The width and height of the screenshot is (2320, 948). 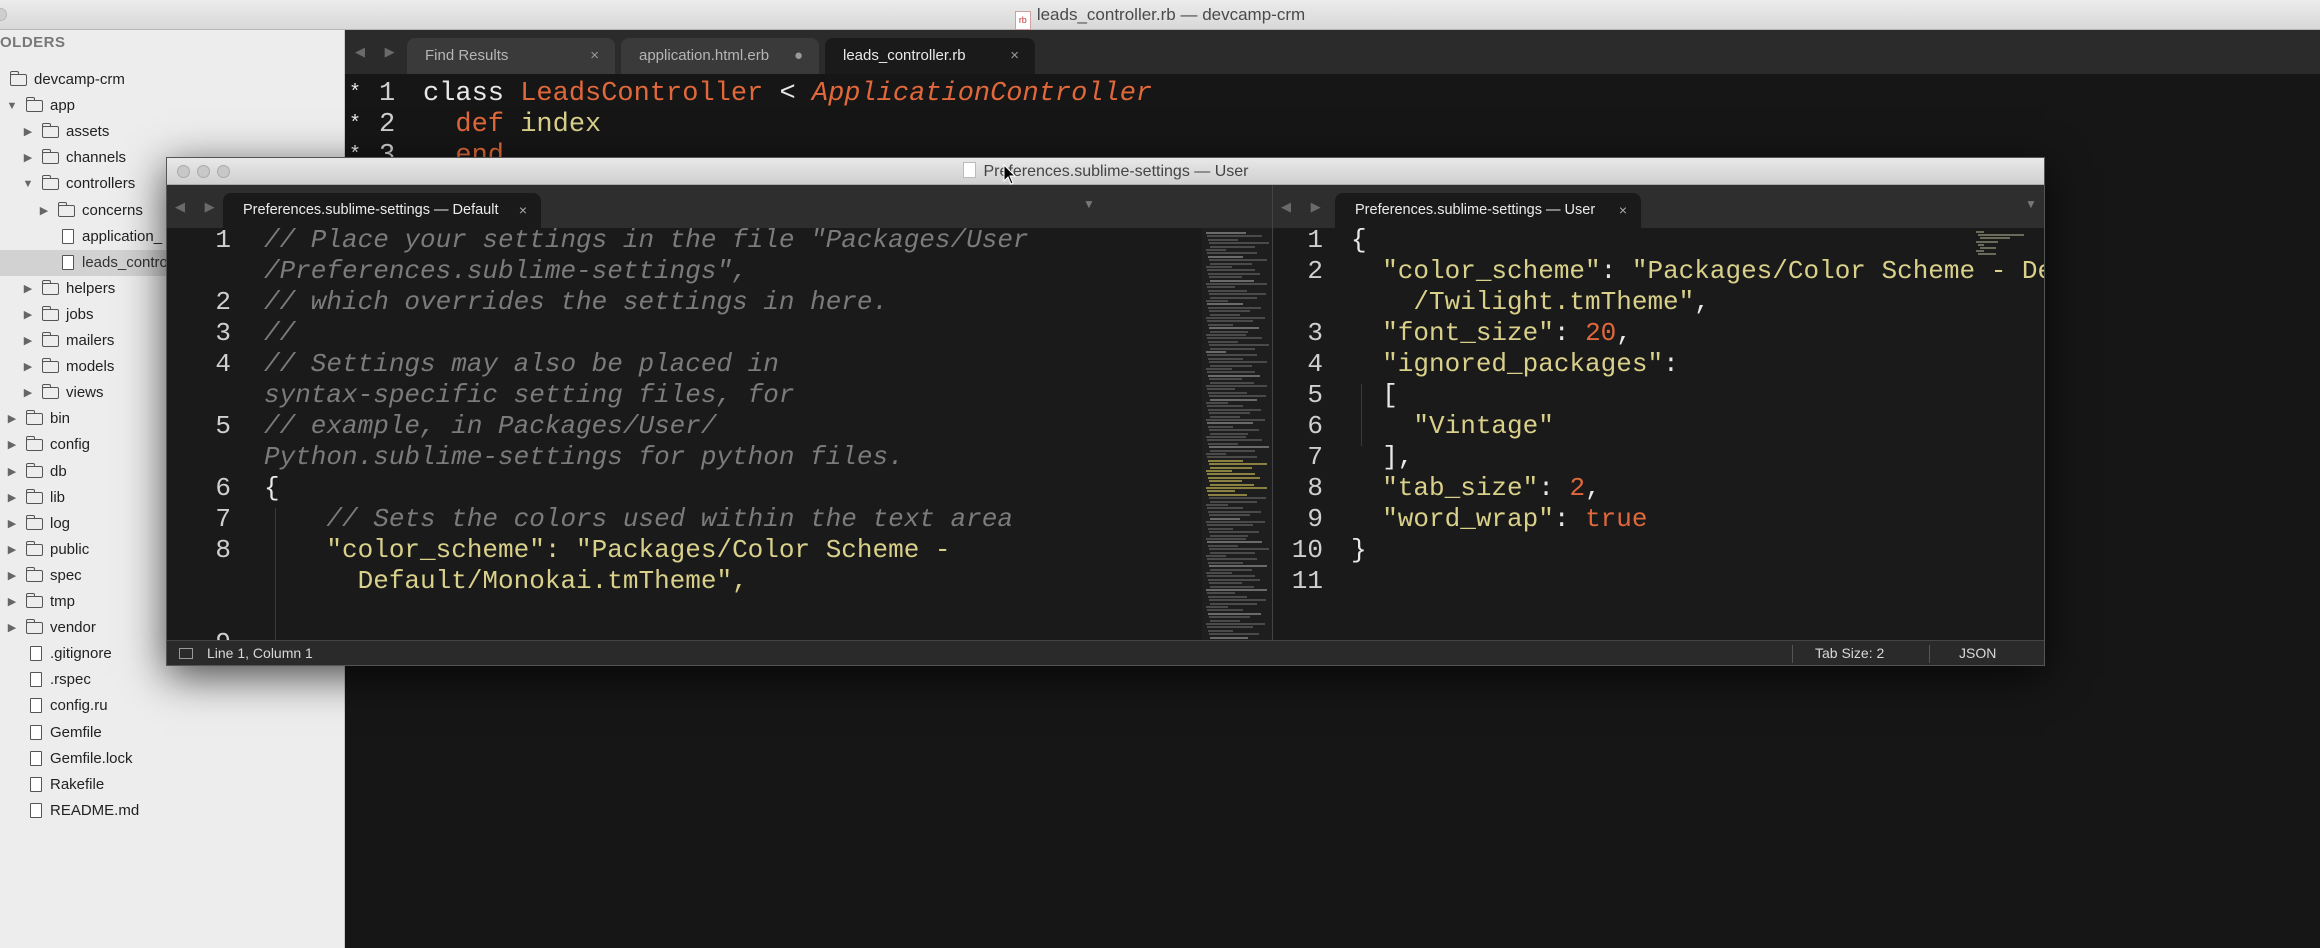 I want to click on code-line: {, so click(x=272, y=488).